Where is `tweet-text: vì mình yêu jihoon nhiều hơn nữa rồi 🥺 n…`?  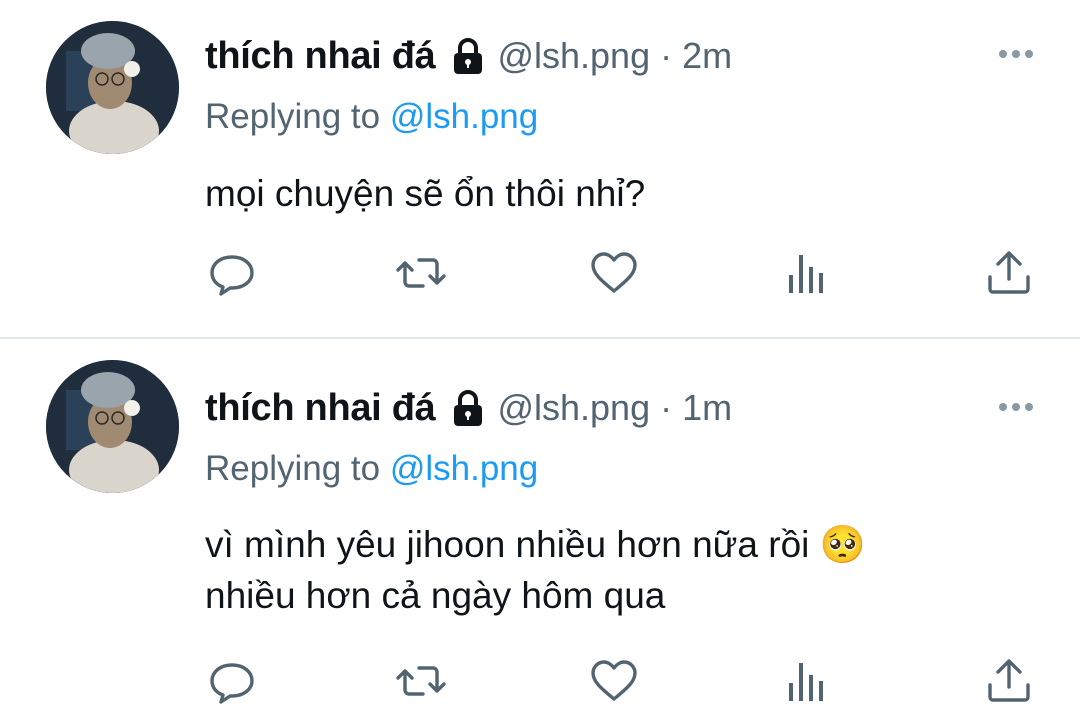
tweet-text: vì mình yêu jihoon nhiều hơn nữa rồi 🥺 n… is located at coordinates (535, 570).